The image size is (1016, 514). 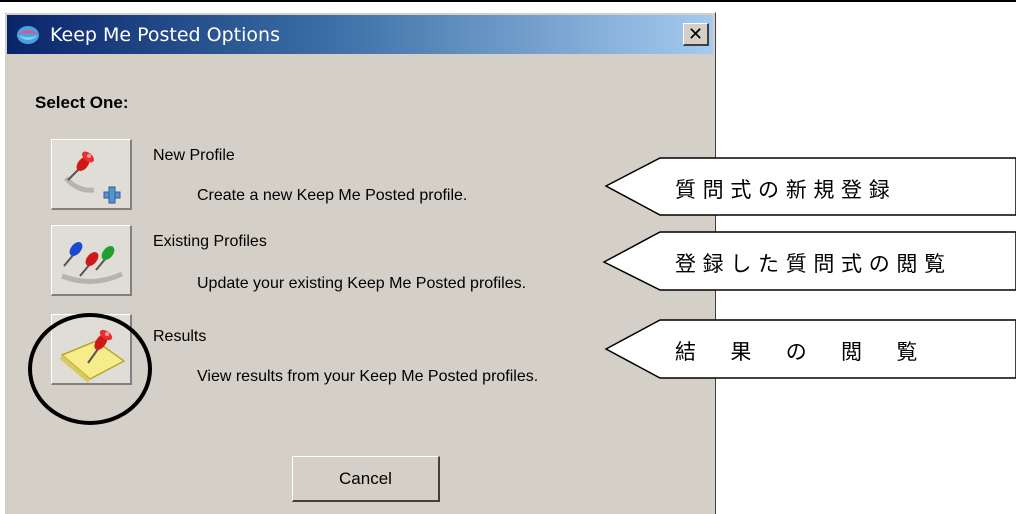 What do you see at coordinates (165, 34) in the screenshot?
I see `window-title: Keep Me Posted Options` at bounding box center [165, 34].